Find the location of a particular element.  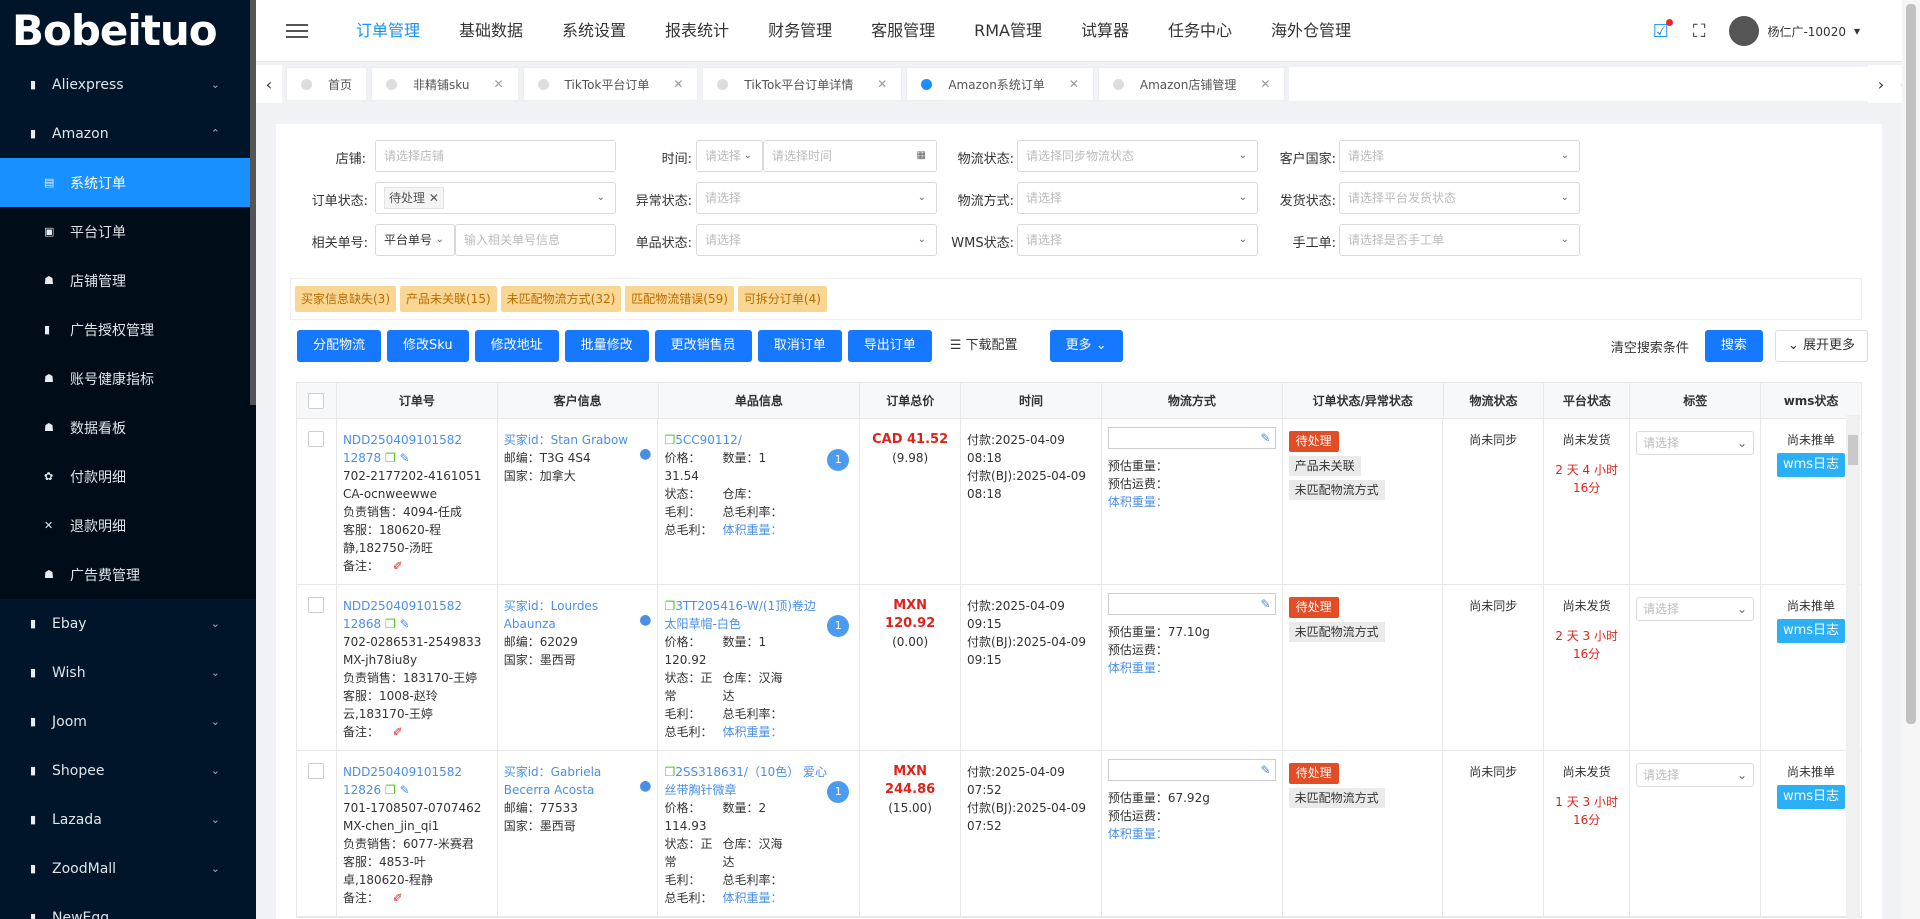

ship-status-select: 请选择平台发货状态 ⌄ is located at coordinates (1459, 198).